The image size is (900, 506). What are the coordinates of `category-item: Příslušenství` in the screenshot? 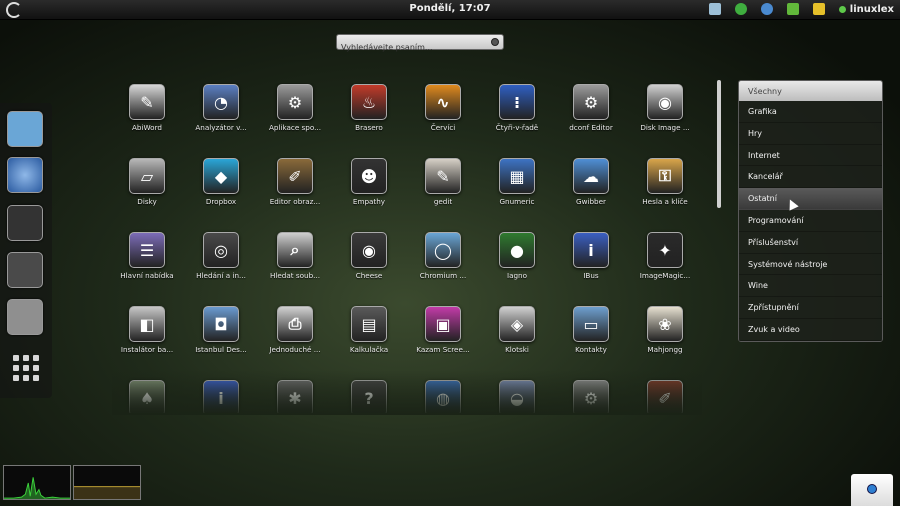 It's located at (810, 243).